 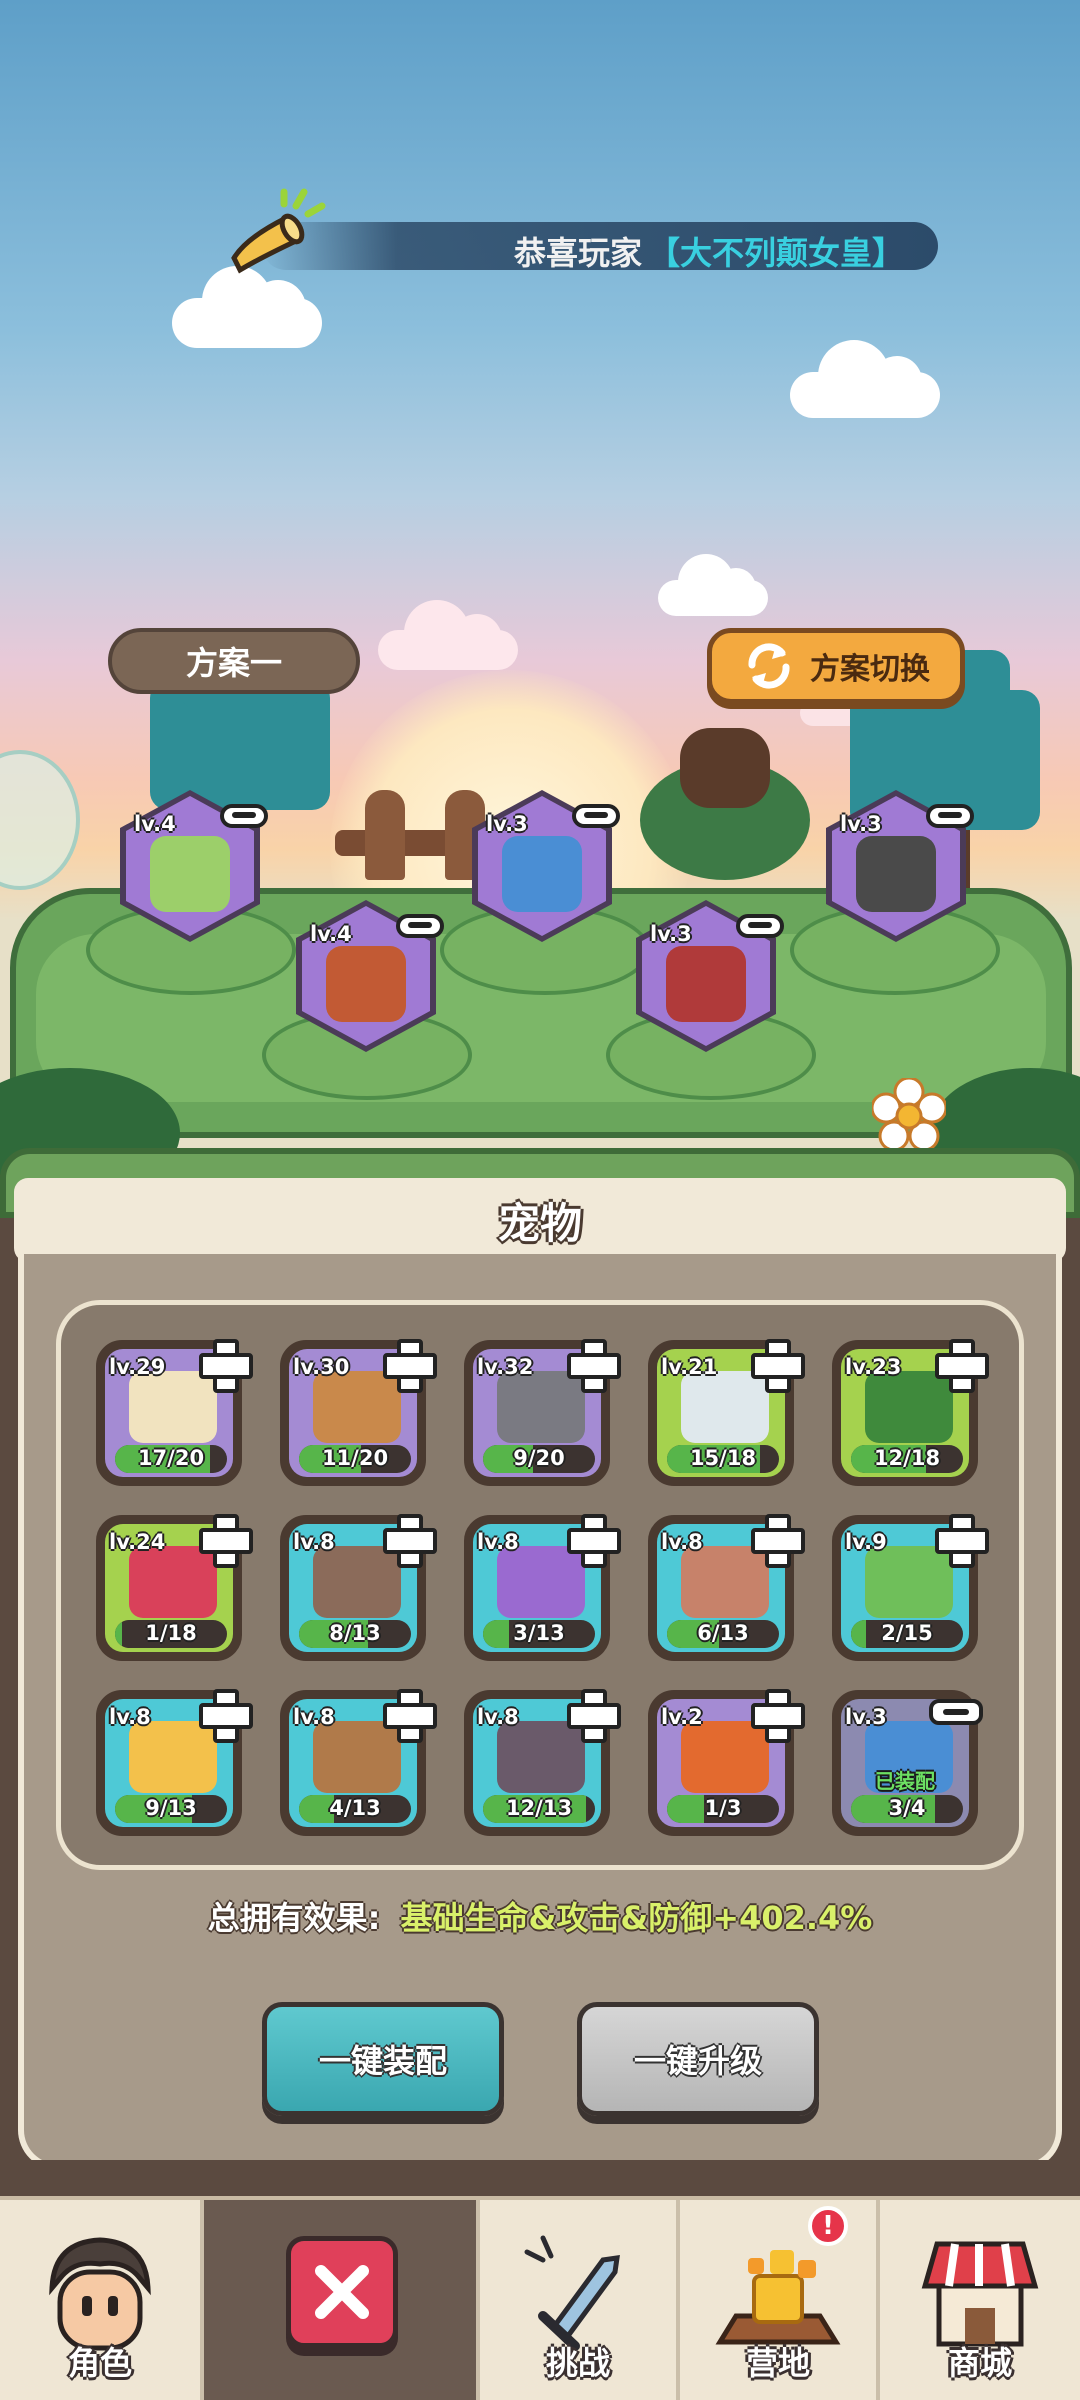 I want to click on shard-count: 17/20, so click(x=171, y=1458).